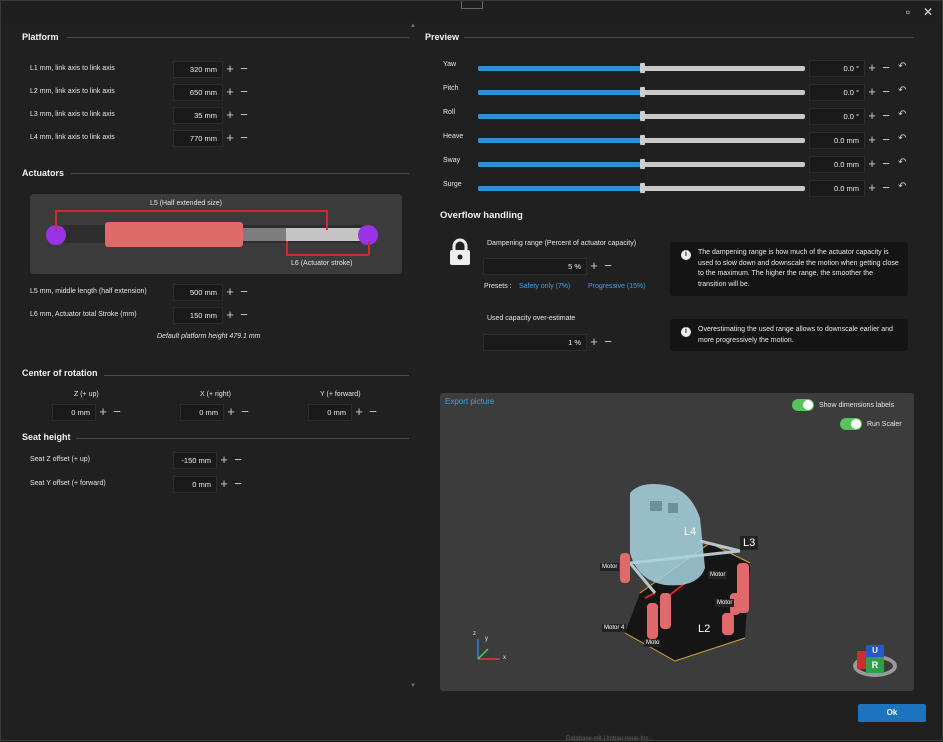 The width and height of the screenshot is (943, 742). Describe the element at coordinates (215, 394) in the screenshot. I see `center-1-label: X (+ right)` at that location.